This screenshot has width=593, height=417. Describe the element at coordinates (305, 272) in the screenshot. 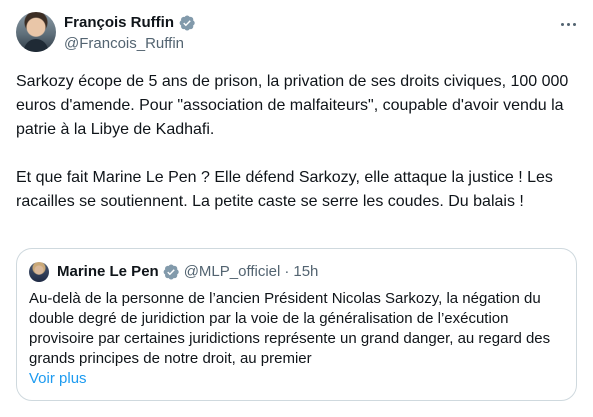

I see `quoted-tweet-timestamp: 15h` at that location.